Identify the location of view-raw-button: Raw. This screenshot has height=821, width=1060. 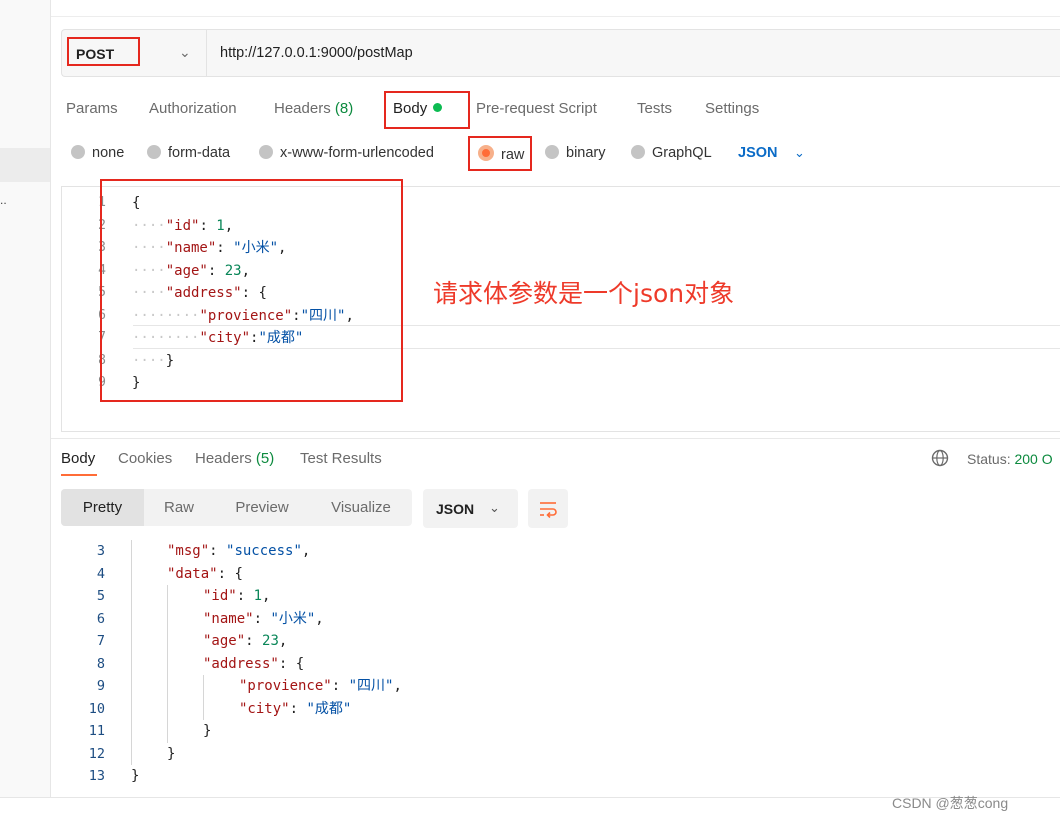
(179, 507).